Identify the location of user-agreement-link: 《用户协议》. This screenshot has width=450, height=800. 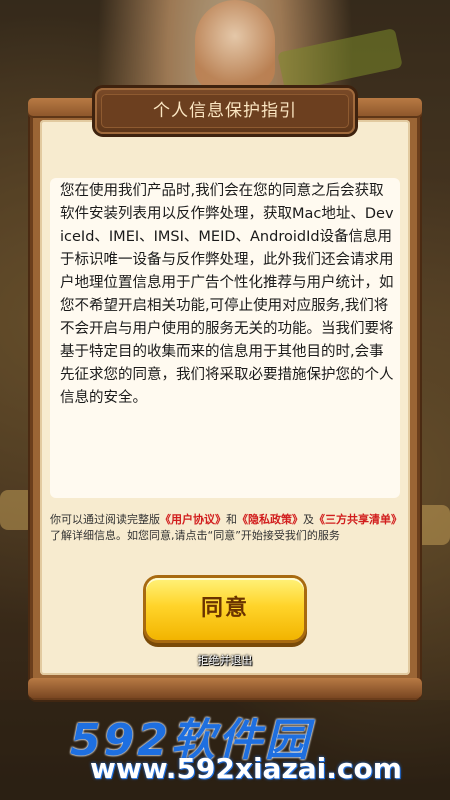
(193, 519).